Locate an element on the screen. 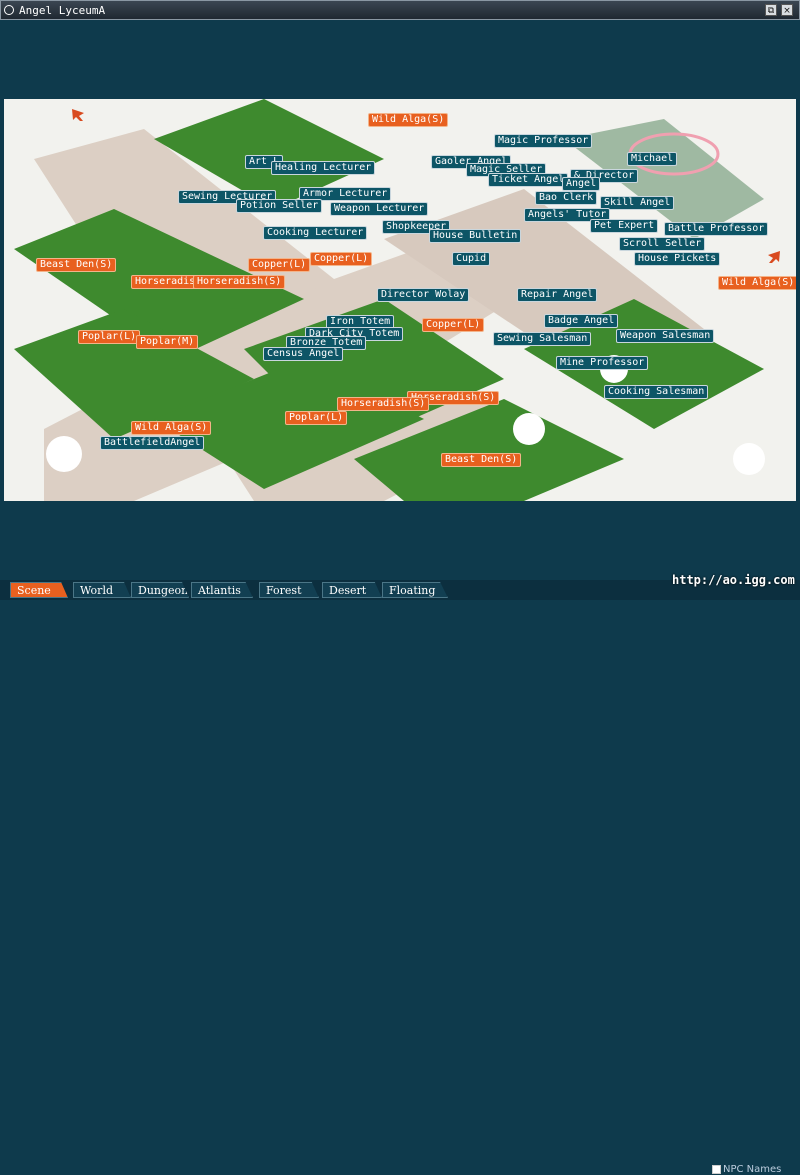 This screenshot has height=1175, width=800. title-bar: Angel LyceumA ⧉ × is located at coordinates (400, 10).